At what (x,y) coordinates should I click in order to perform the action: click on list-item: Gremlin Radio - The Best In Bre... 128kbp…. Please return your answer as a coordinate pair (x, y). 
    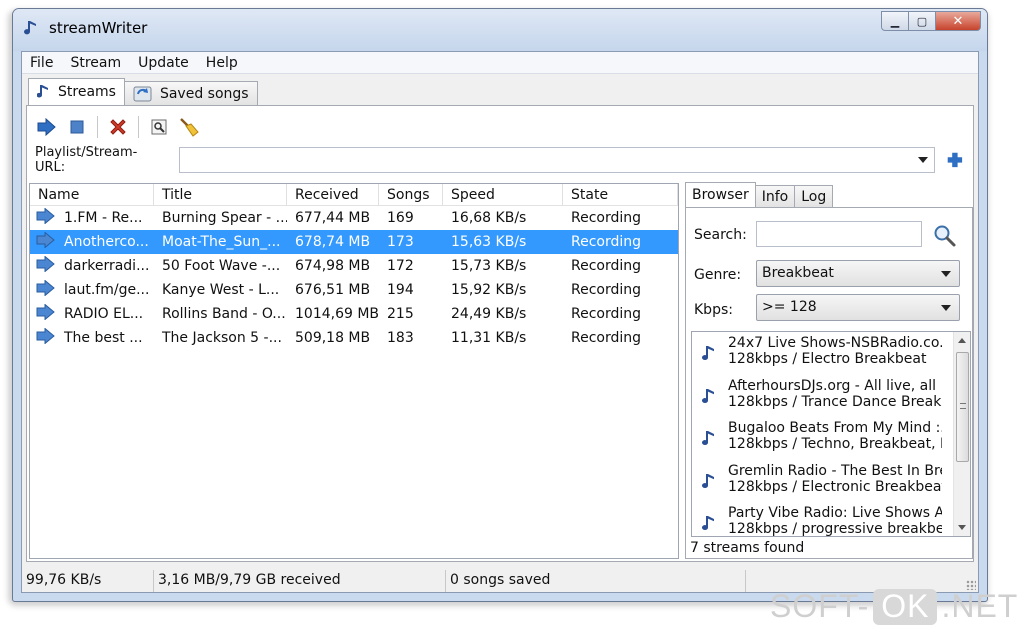
    Looking at the image, I should click on (831, 481).